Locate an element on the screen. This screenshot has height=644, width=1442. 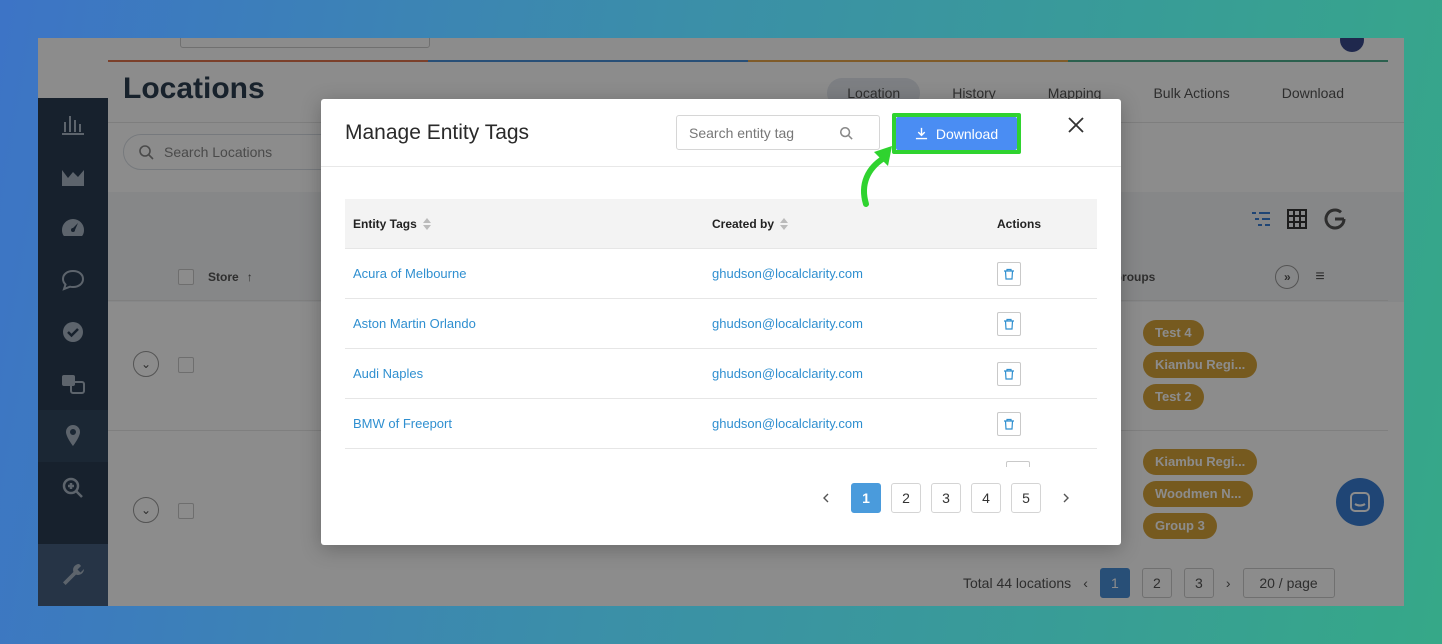
download-button-label: Download is located at coordinates (967, 133).